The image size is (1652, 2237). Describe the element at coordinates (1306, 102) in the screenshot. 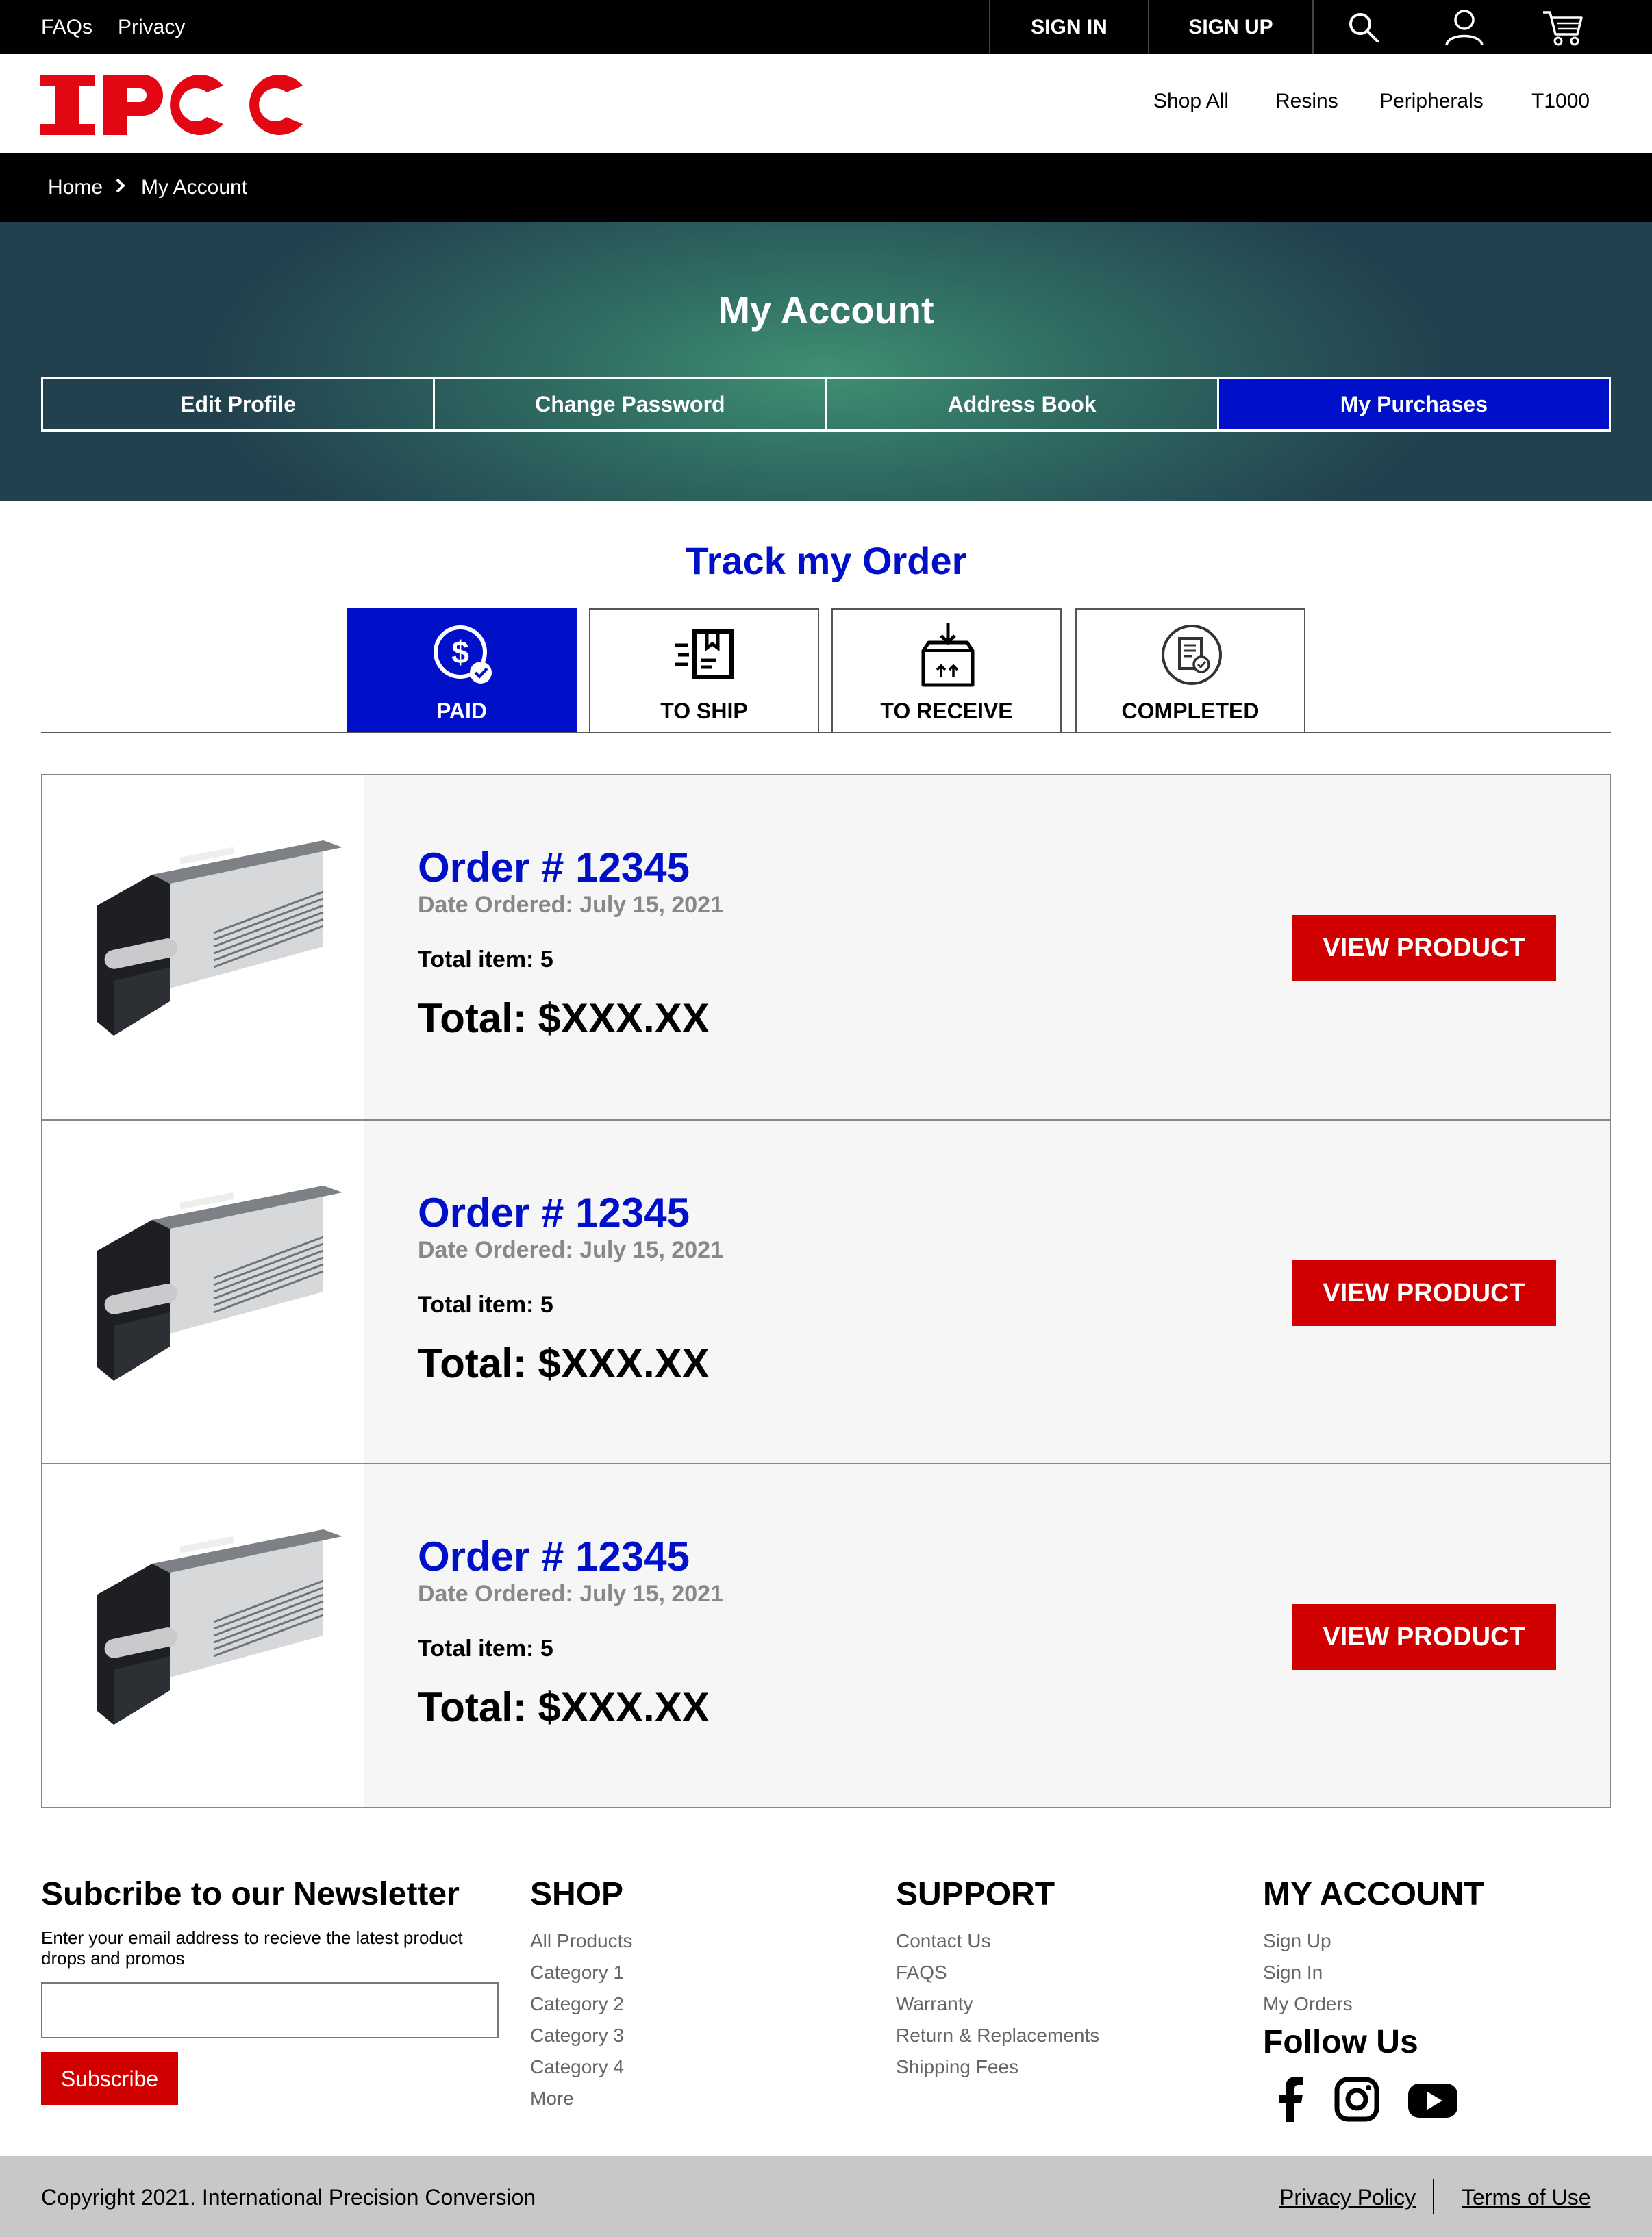

I see `nav-resins: Resins` at that location.